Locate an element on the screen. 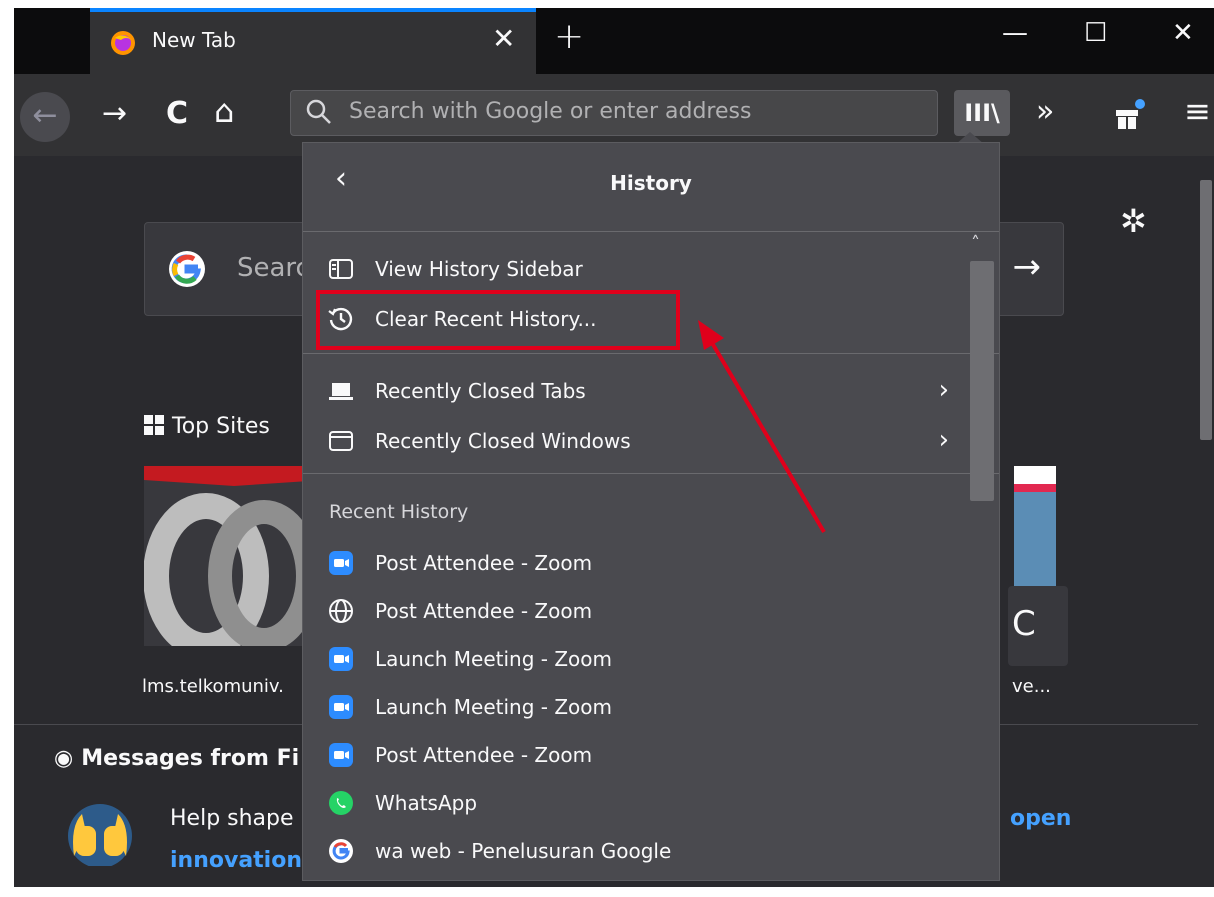  gear-icon: ✲ is located at coordinates (1133, 221).